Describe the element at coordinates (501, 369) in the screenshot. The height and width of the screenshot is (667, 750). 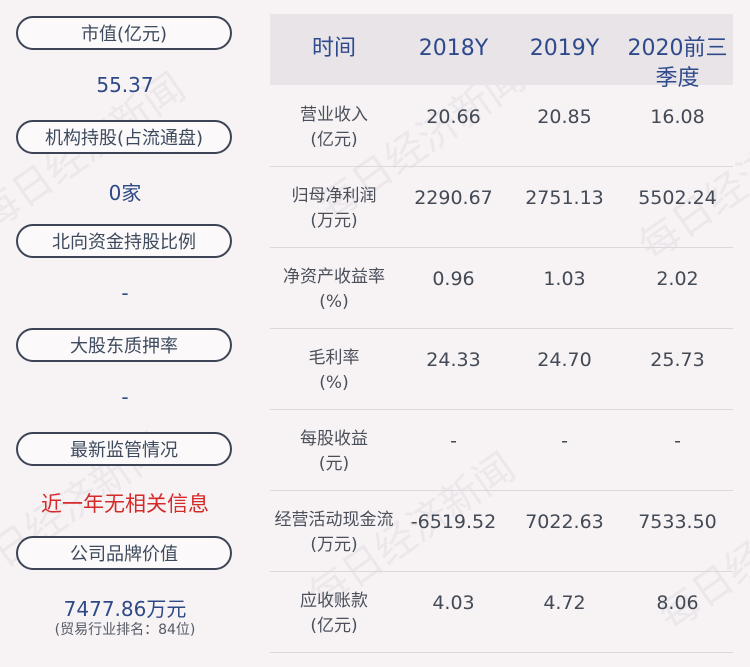
I see `table-row: 毛利率 (%) 24.33 24.70 25.73` at that location.